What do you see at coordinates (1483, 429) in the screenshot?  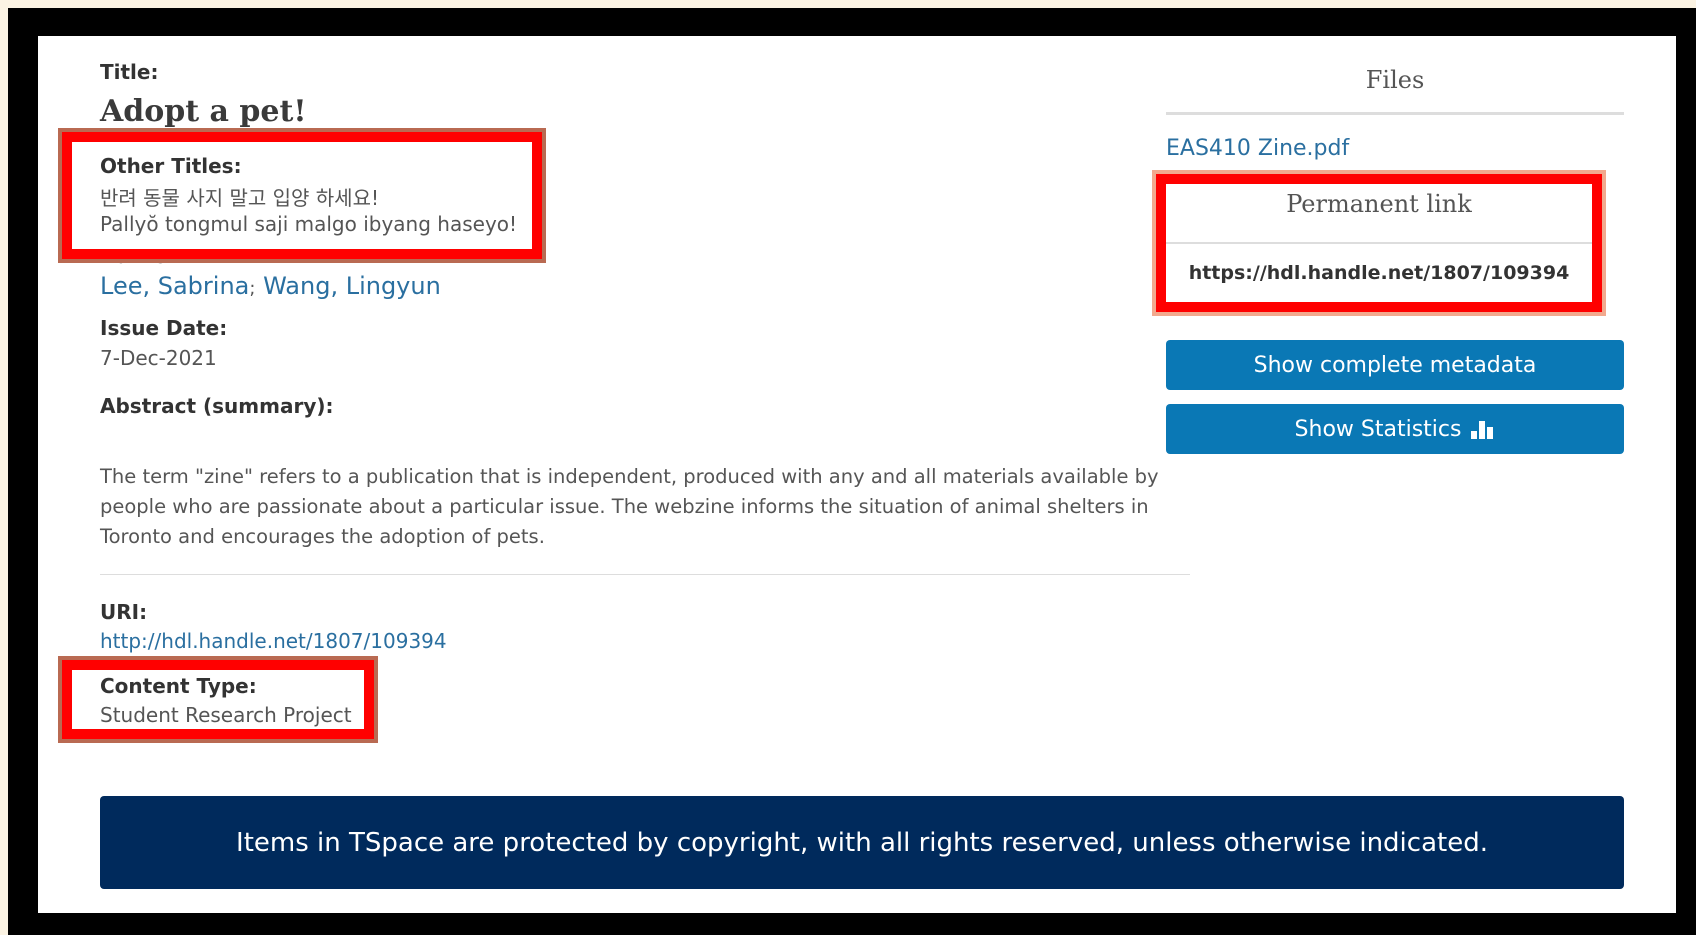 I see `bar-chart-icon` at bounding box center [1483, 429].